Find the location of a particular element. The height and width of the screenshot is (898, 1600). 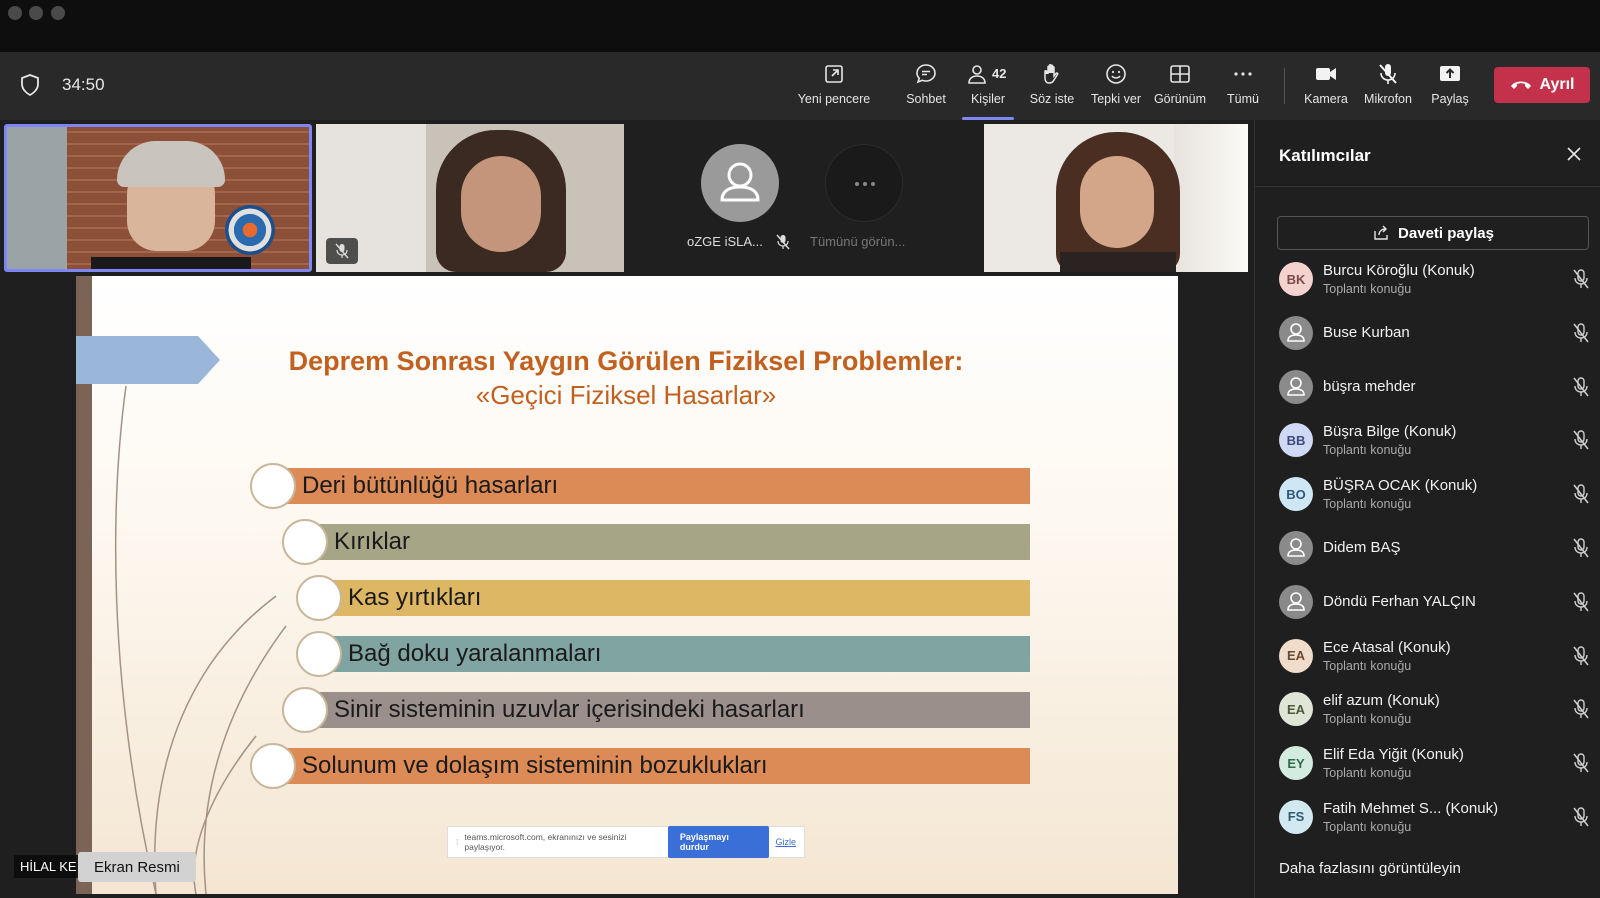

leave-button: Ayrıl is located at coordinates (1542, 85).